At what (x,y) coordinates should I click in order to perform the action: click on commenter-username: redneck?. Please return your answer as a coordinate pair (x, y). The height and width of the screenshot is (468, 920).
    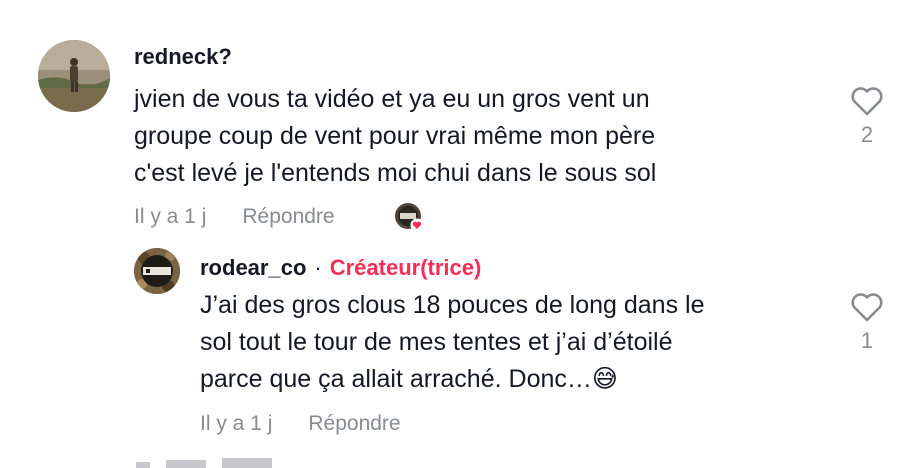
    Looking at the image, I should click on (183, 57).